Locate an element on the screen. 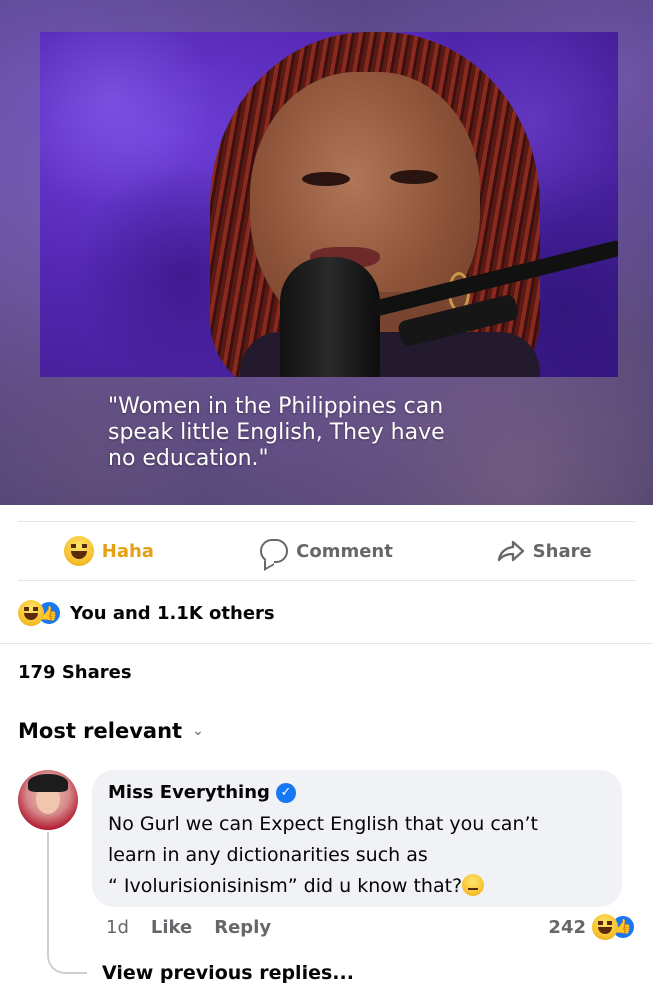 Image resolution: width=653 pixels, height=1000 pixels. haha-label: Haha is located at coordinates (127, 551).